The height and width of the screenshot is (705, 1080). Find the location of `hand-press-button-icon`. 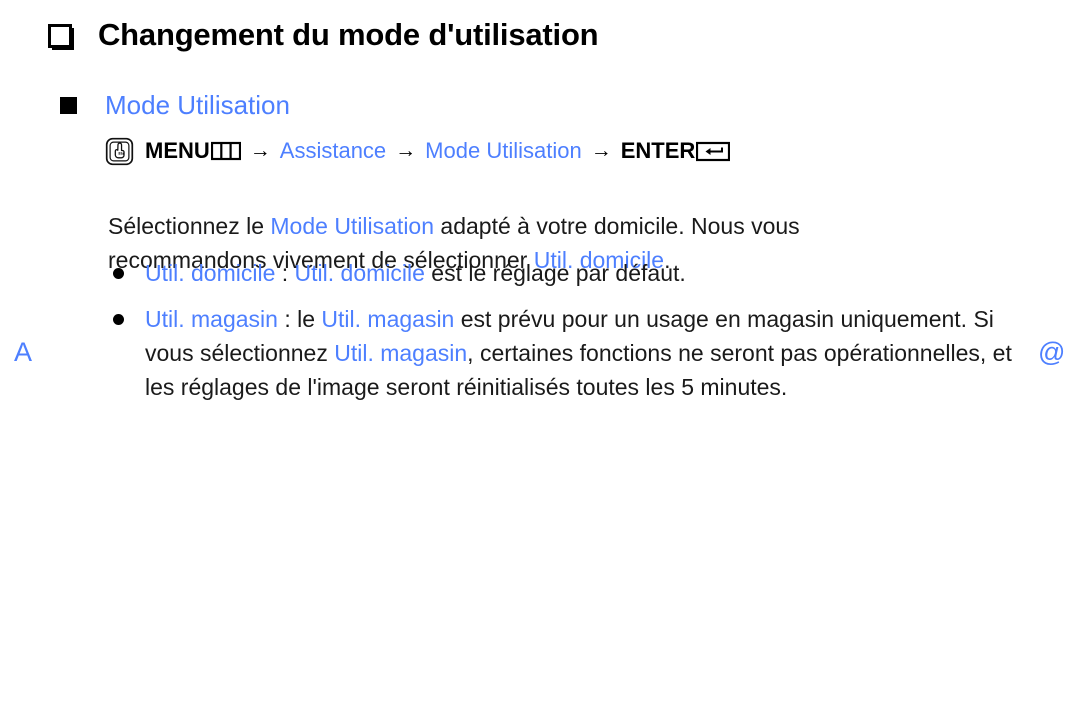

hand-press-button-icon is located at coordinates (119, 151).